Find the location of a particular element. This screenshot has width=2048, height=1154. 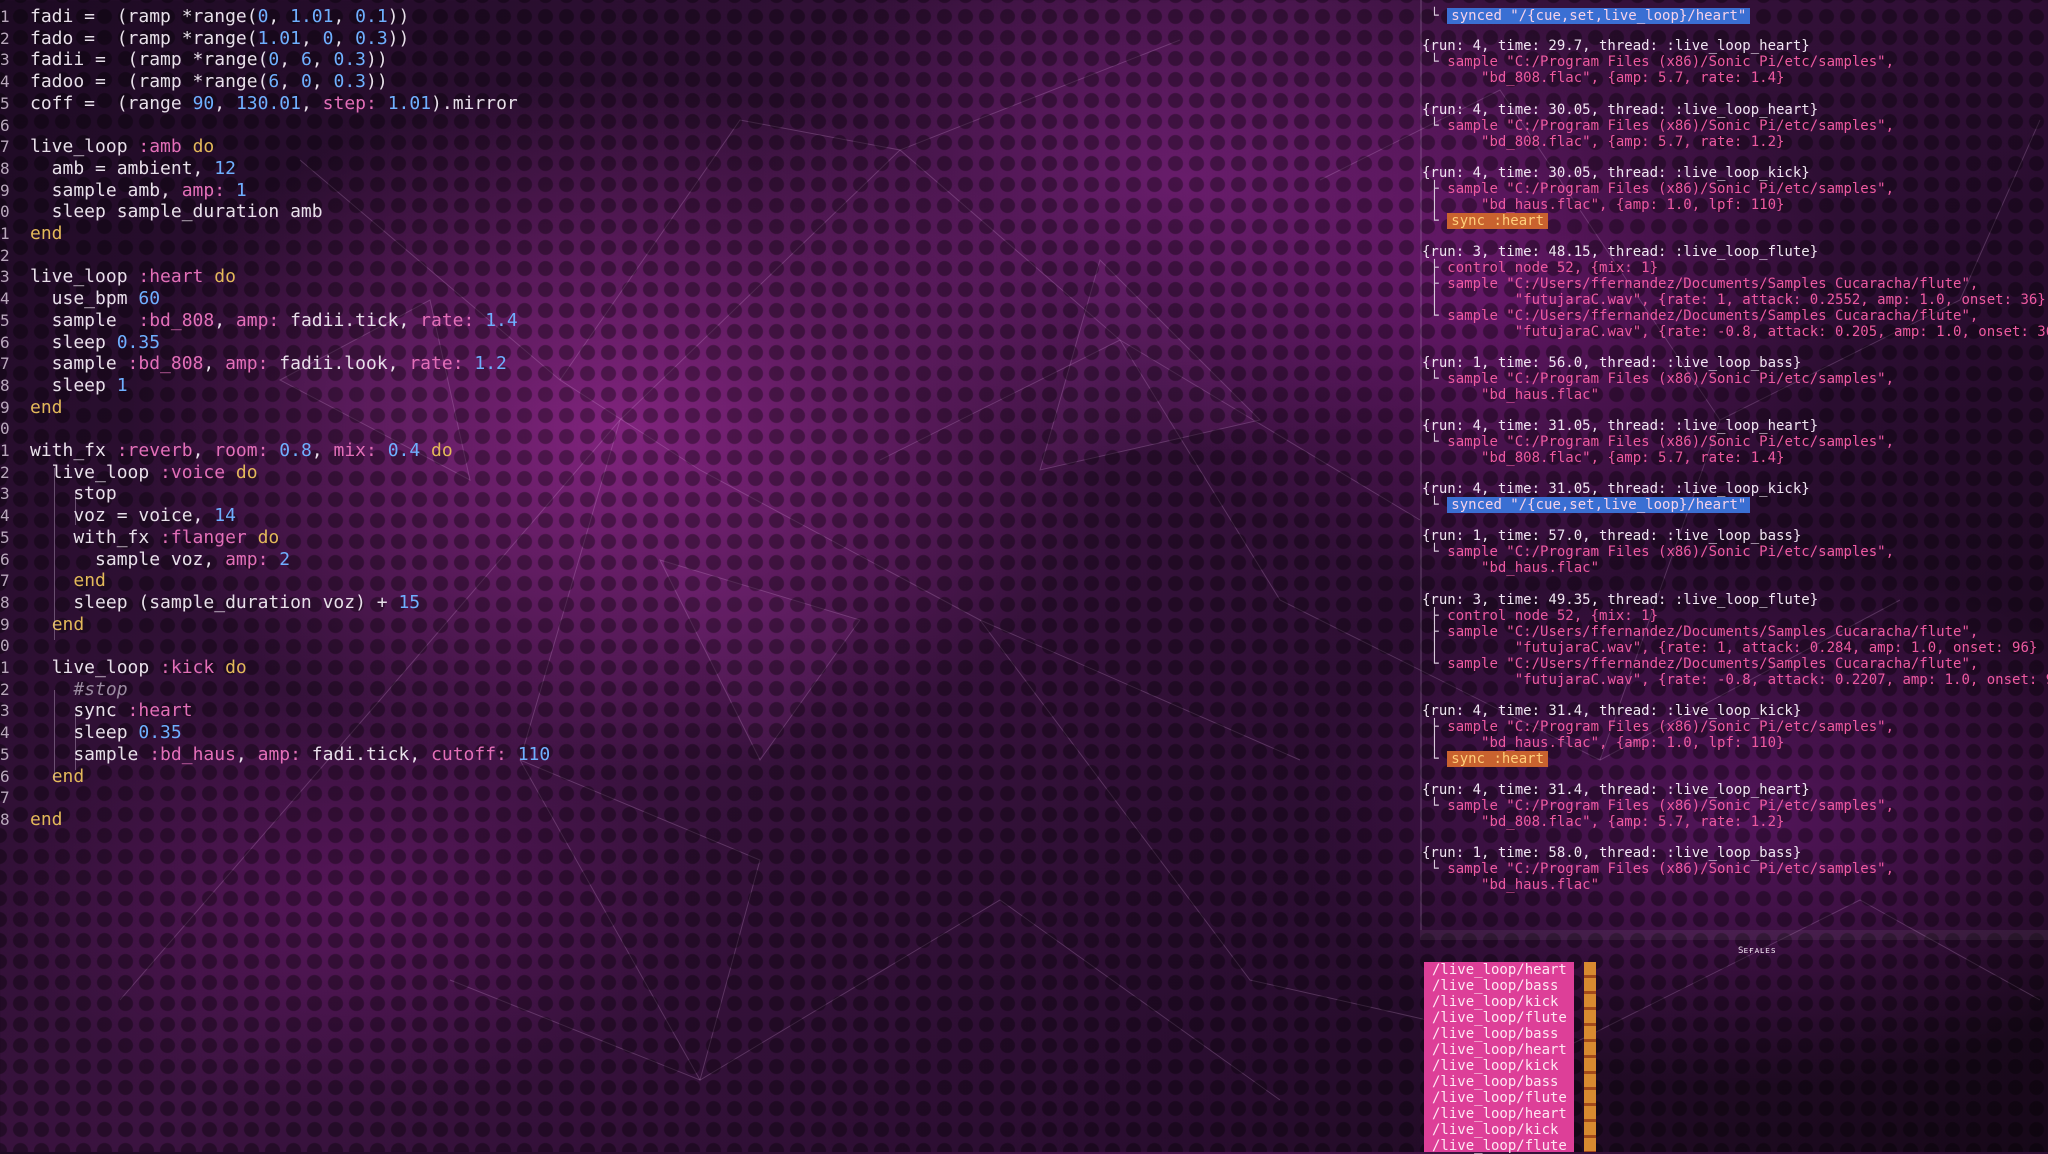

code-line: 4 voz = voice, 14 is located at coordinates (118, 516).